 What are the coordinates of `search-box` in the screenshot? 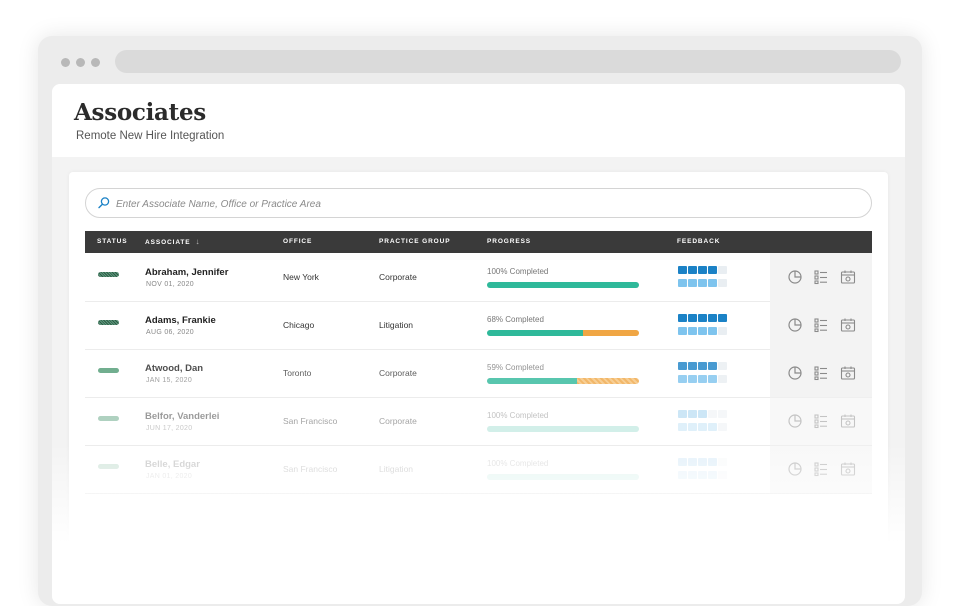 It's located at (478, 203).